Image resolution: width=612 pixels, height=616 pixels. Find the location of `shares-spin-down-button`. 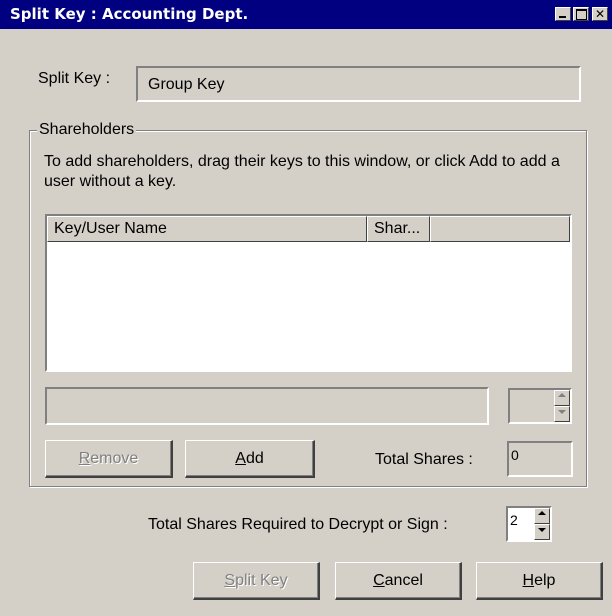

shares-spin-down-button is located at coordinates (562, 414).